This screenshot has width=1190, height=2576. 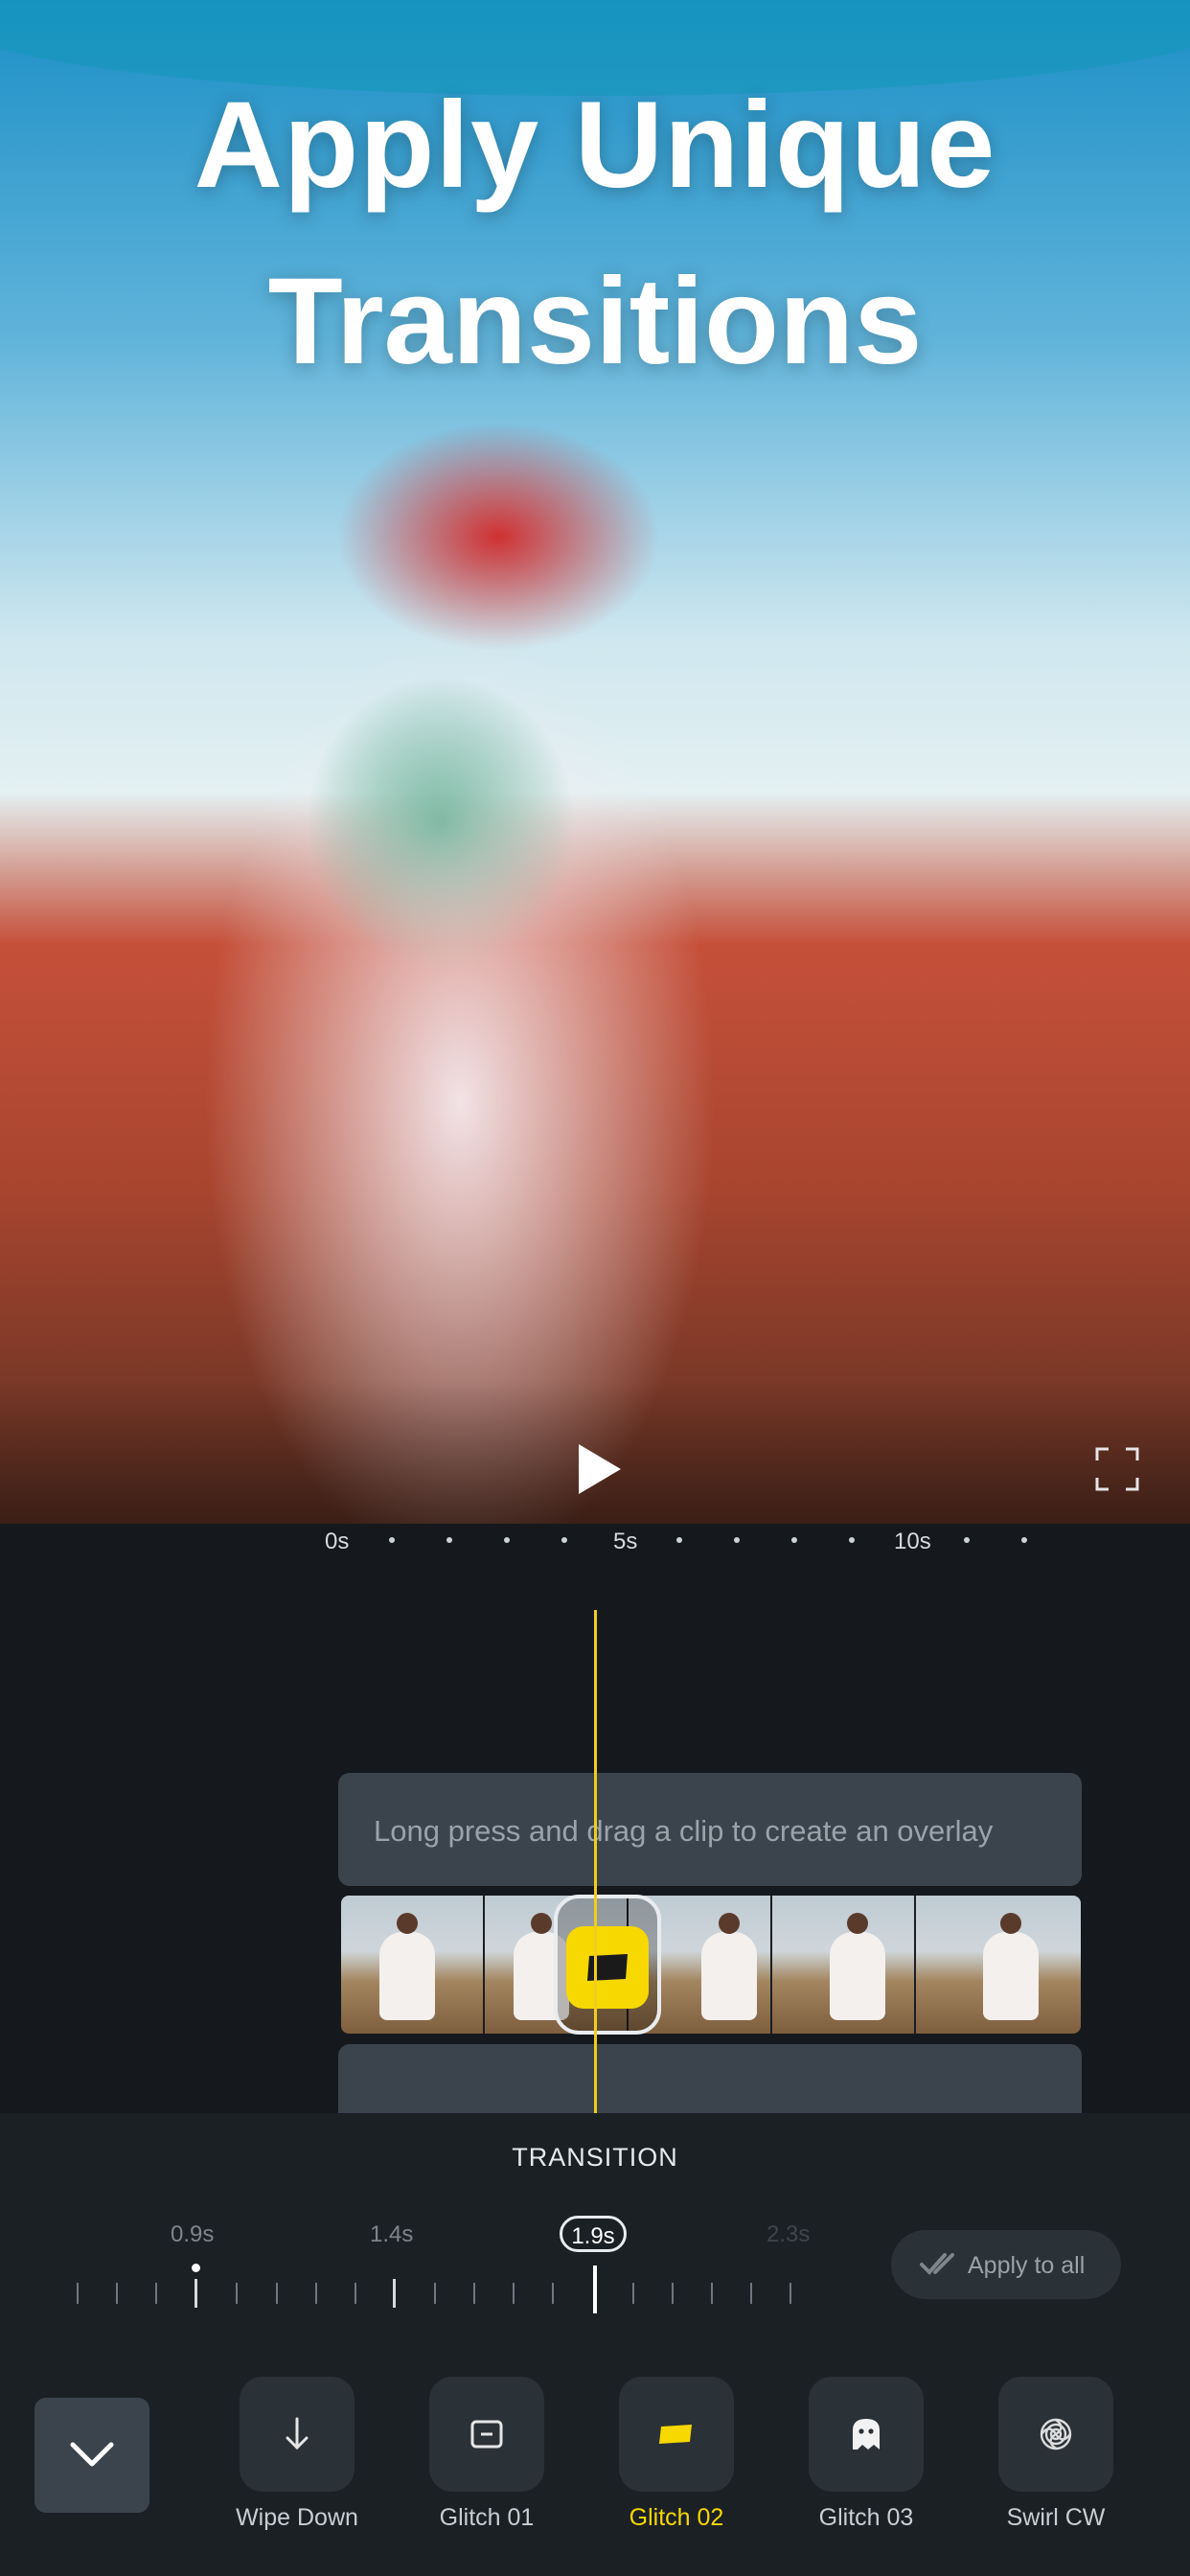 I want to click on ghost-icon, so click(x=867, y=2434).